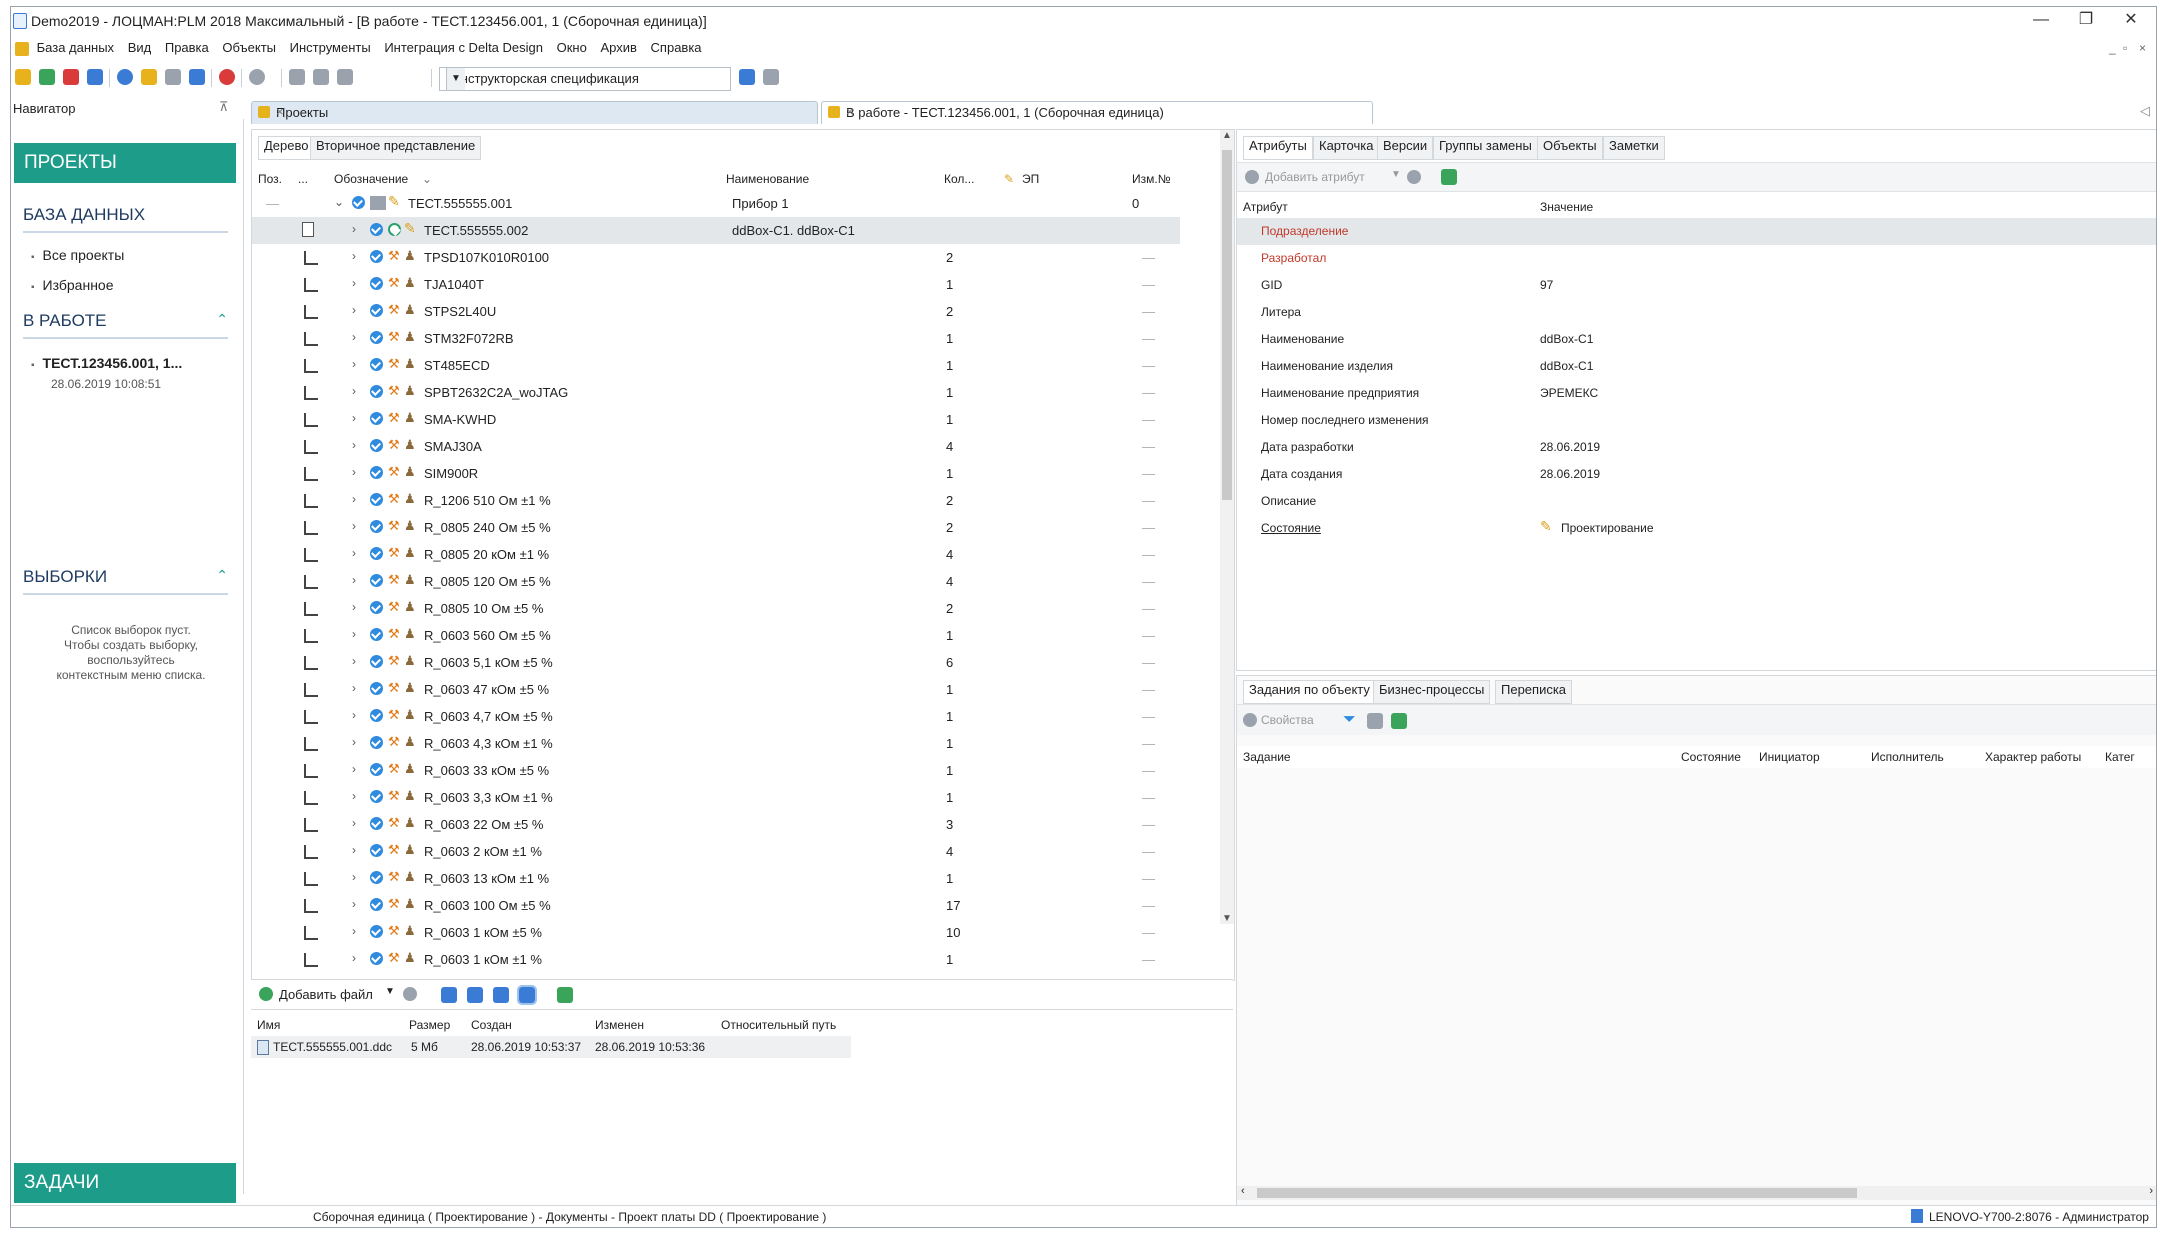  What do you see at coordinates (1696, 447) in the screenshot?
I see `attribute-row: Дата разработки 28.06.2019` at bounding box center [1696, 447].